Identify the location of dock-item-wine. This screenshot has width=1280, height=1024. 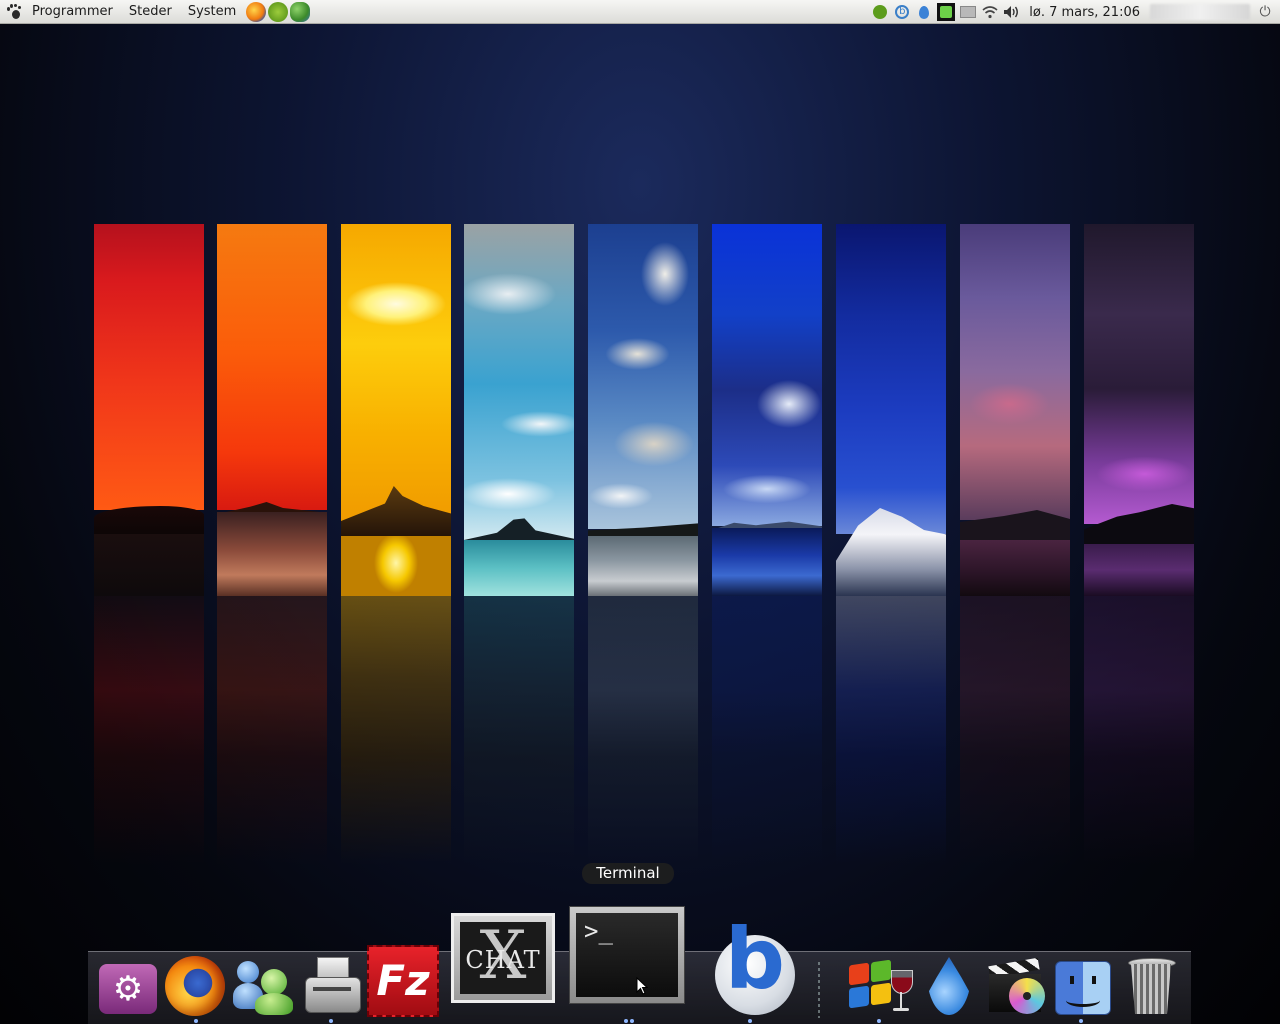
(881, 986).